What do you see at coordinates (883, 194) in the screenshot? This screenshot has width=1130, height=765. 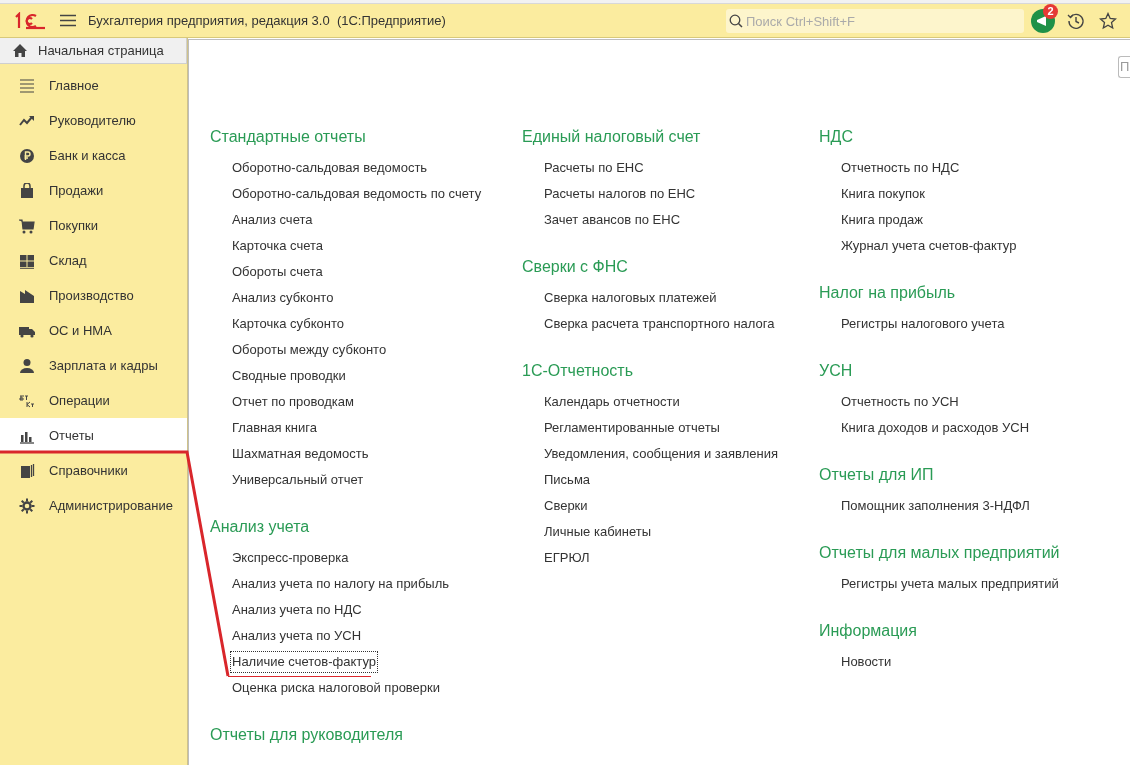 I see `report-link: Книга покупок` at bounding box center [883, 194].